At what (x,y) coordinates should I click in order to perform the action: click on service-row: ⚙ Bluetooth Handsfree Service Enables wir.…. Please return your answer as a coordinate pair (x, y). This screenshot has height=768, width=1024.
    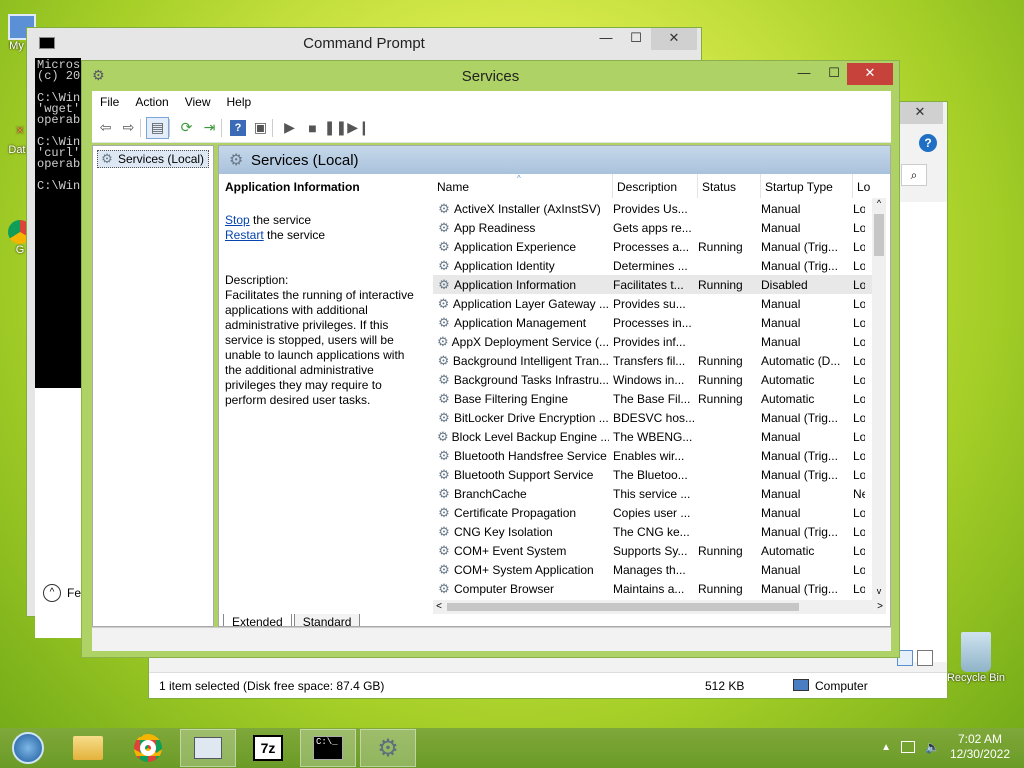
    Looking at the image, I should click on (652, 455).